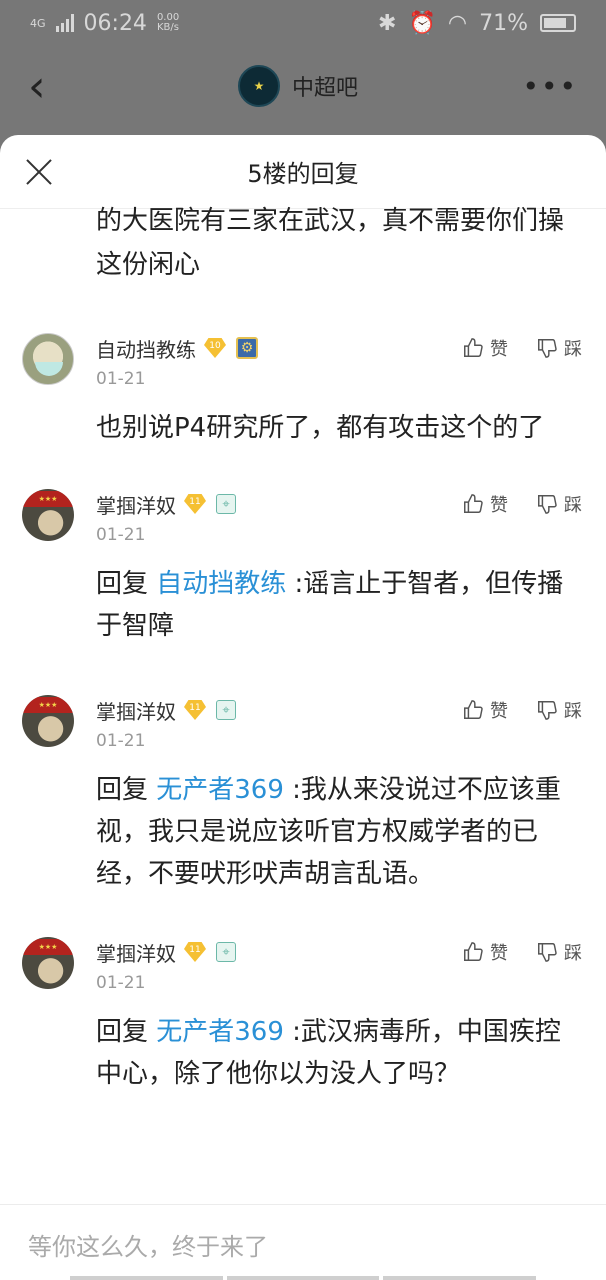 This screenshot has height=1280, width=606. I want to click on reply-text: 也别说P4研究所了，都有攻击这个的了, so click(320, 428).